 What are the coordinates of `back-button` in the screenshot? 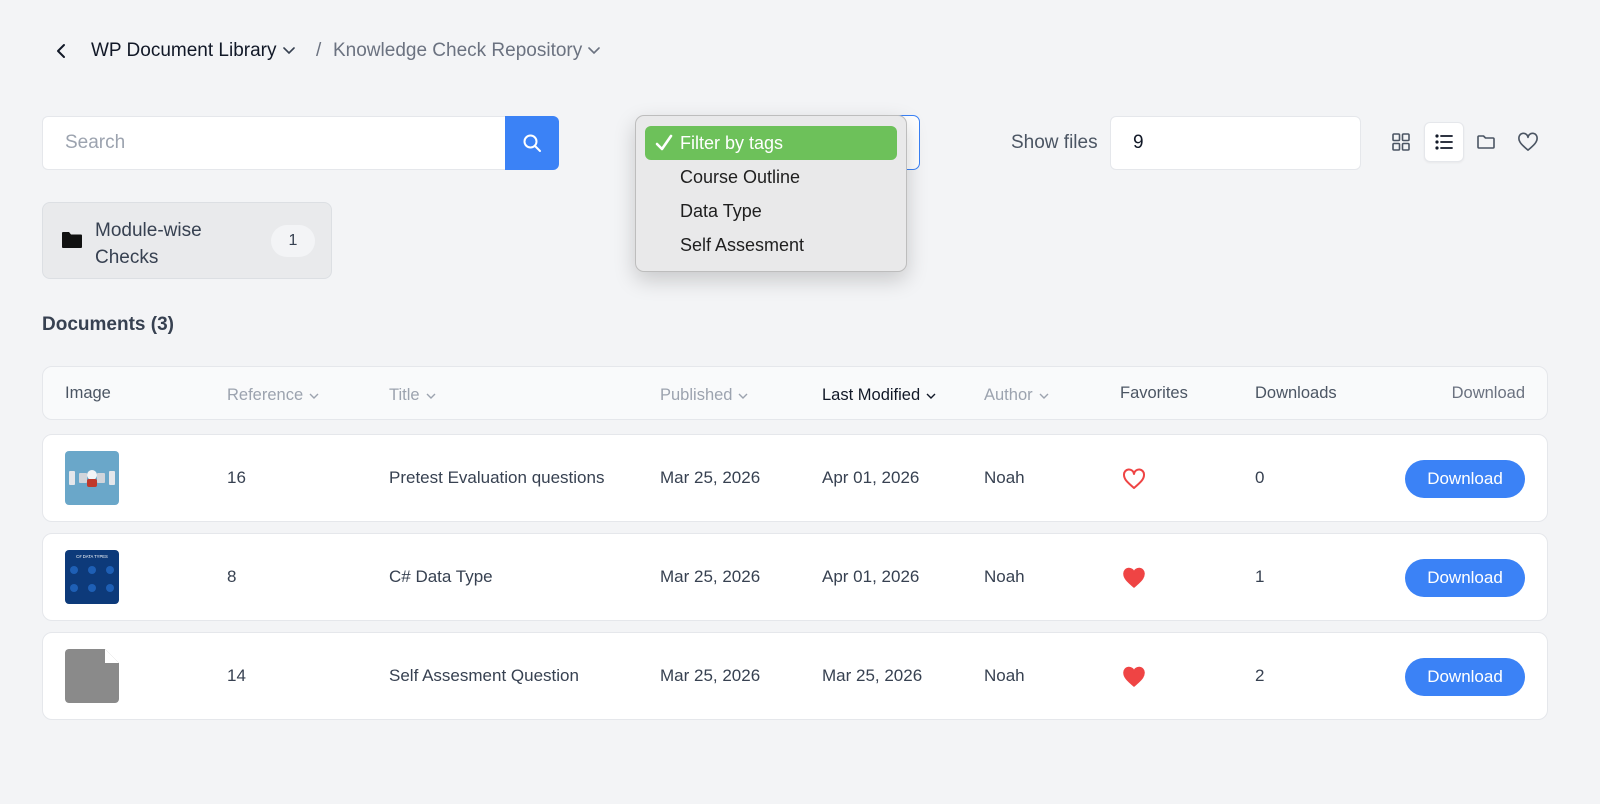 It's located at (62, 51).